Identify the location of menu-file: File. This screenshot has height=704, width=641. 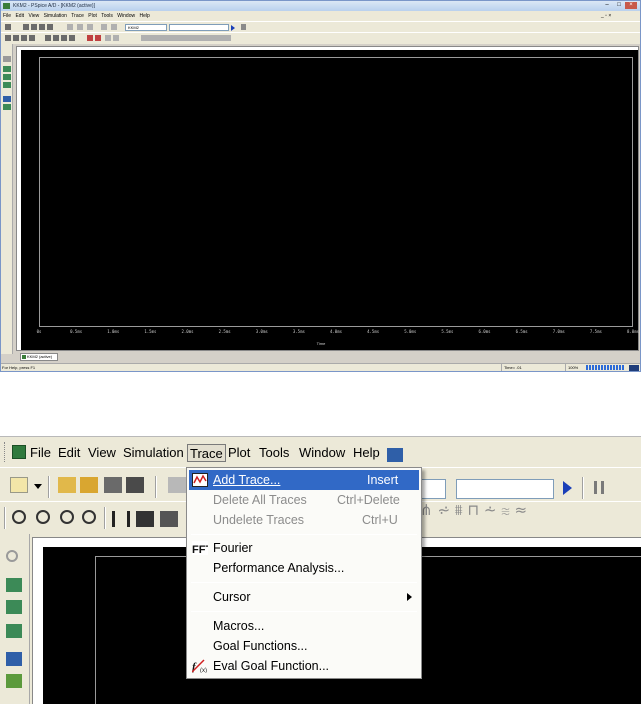
(7, 16).